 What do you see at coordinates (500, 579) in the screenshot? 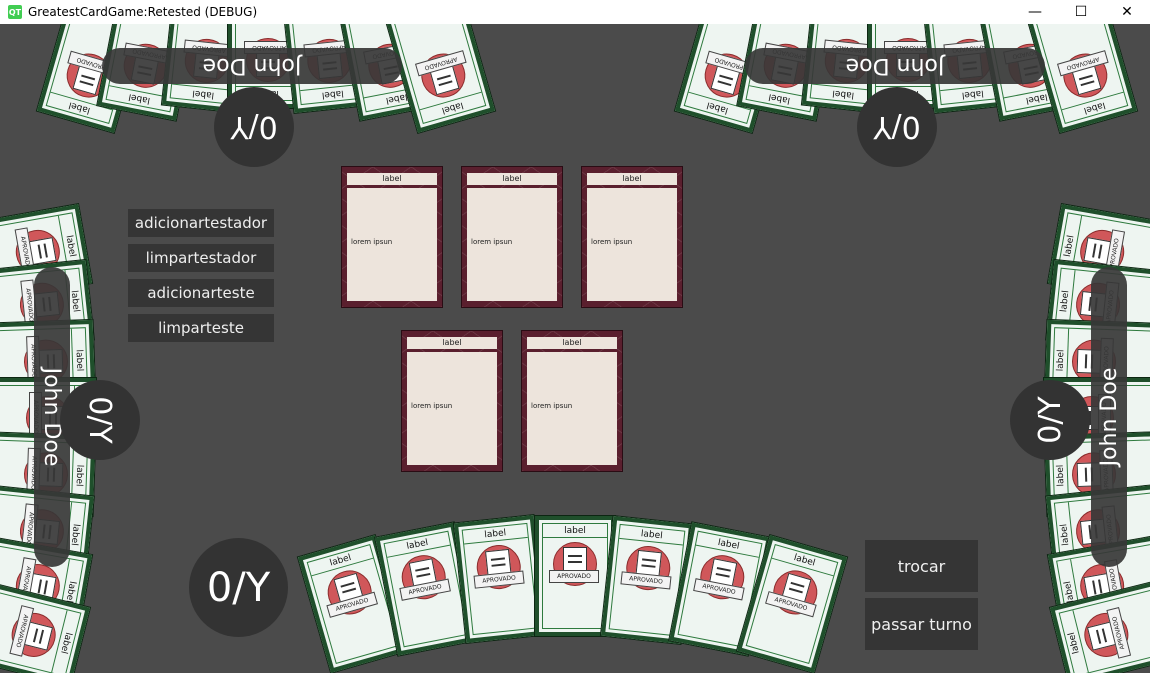
I see `hand-card: labelAPROVADO` at bounding box center [500, 579].